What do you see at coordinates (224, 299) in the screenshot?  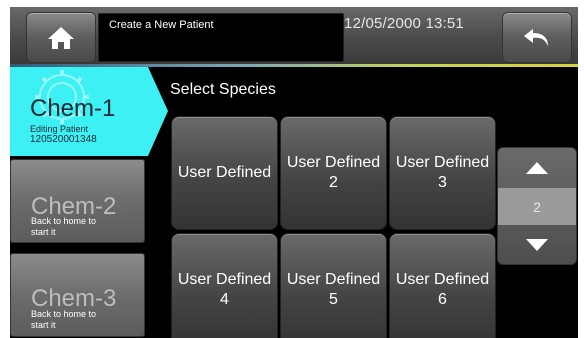 I see `species-number: 4` at bounding box center [224, 299].